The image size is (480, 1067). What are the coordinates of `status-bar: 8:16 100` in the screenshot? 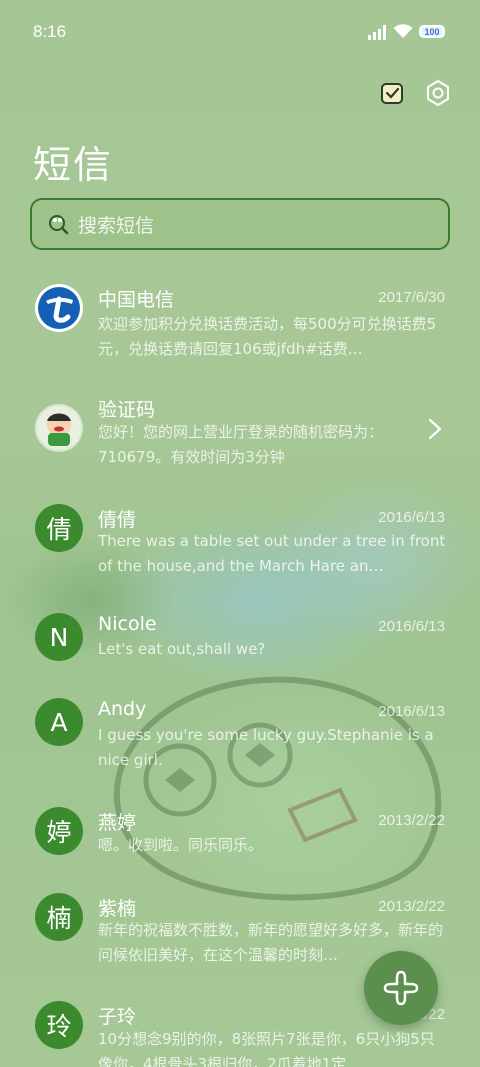 It's located at (240, 34).